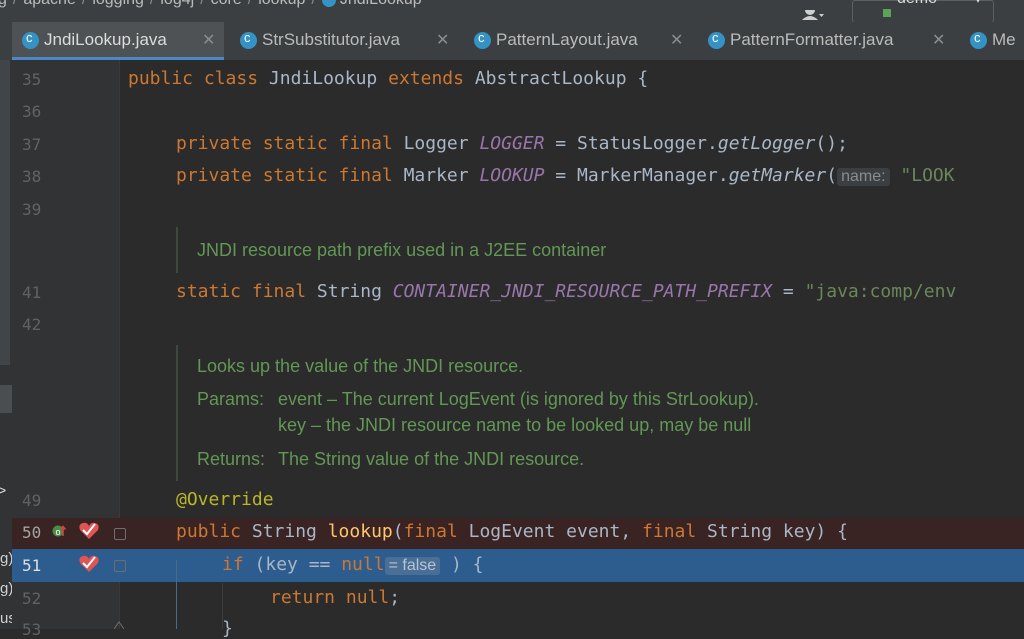  I want to click on tab-label: Me, so click(1004, 39).